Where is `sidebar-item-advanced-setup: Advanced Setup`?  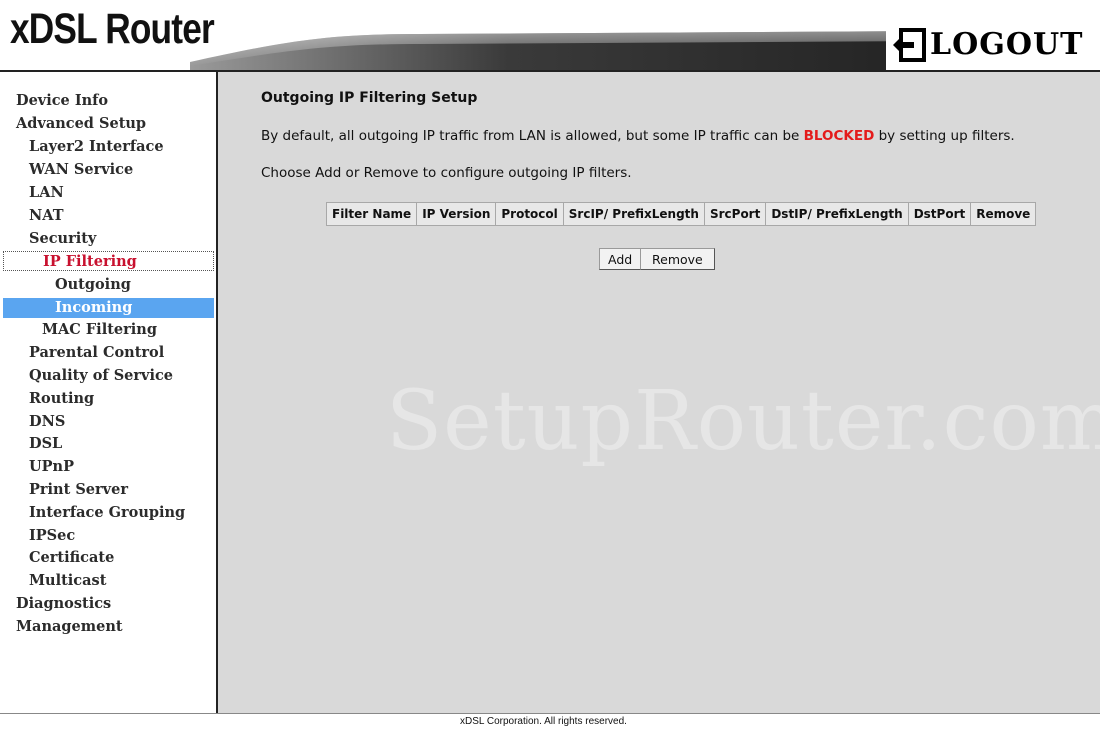 sidebar-item-advanced-setup: Advanced Setup is located at coordinates (108, 124).